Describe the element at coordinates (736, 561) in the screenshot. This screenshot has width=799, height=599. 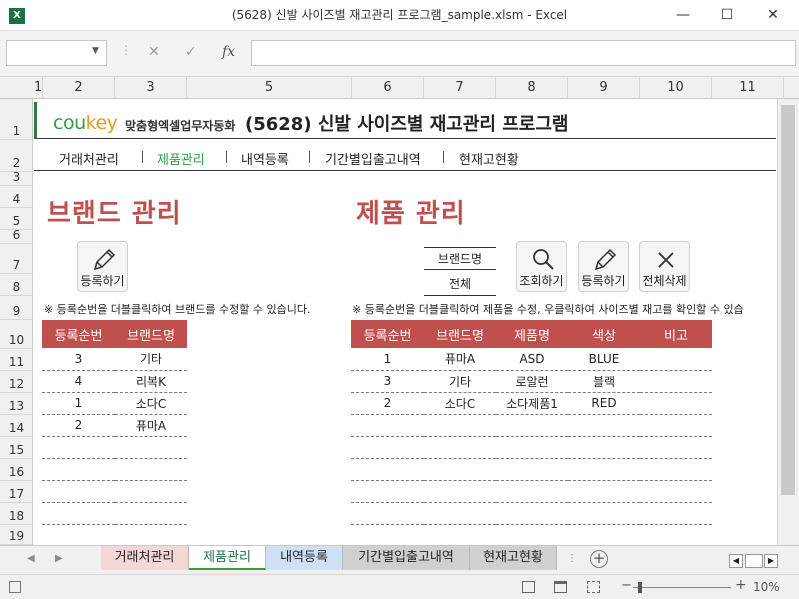
I see `scroll-left-button: ◀` at that location.